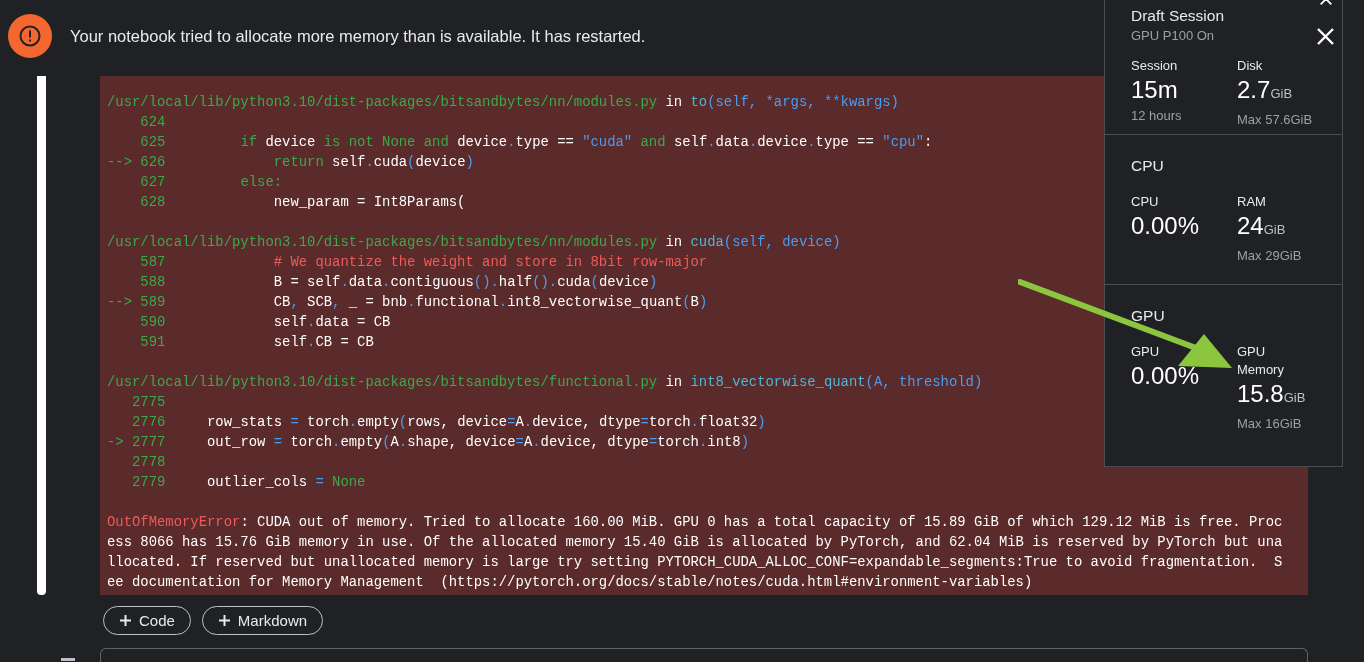  I want to click on stat-value: 24GiB, so click(1261, 226).